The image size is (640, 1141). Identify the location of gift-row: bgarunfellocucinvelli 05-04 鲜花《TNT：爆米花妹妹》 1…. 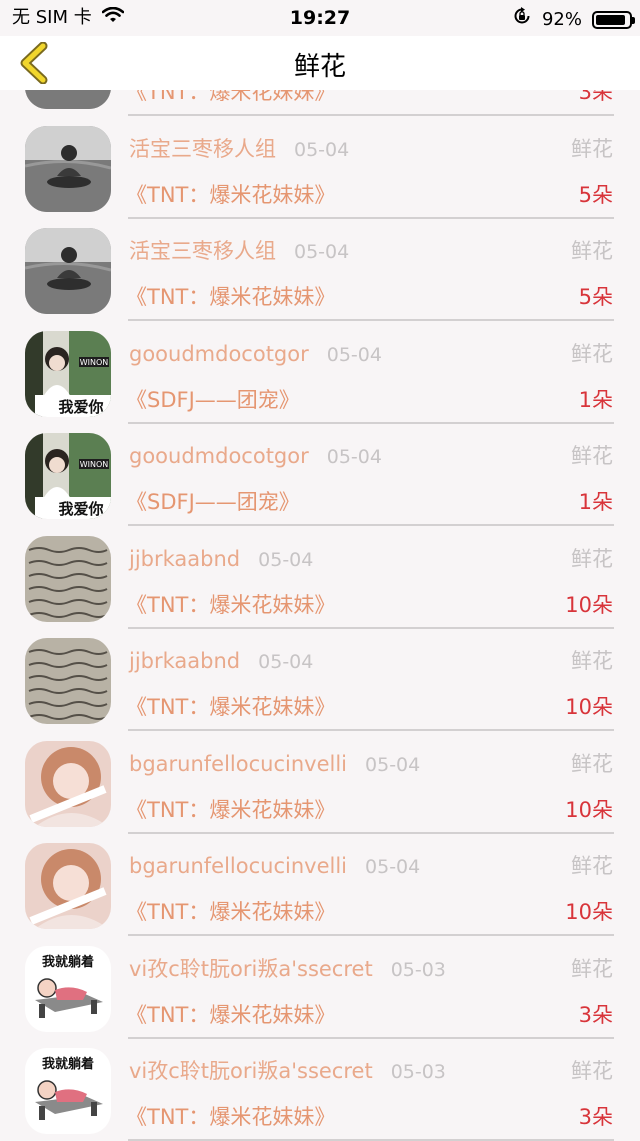
(320, 778).